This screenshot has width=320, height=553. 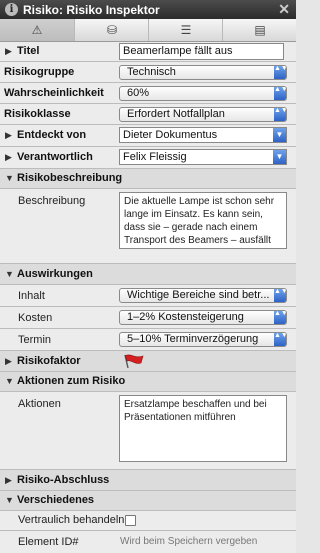 I want to click on risikofaktor-label: Risikofaktor, so click(x=49, y=361).